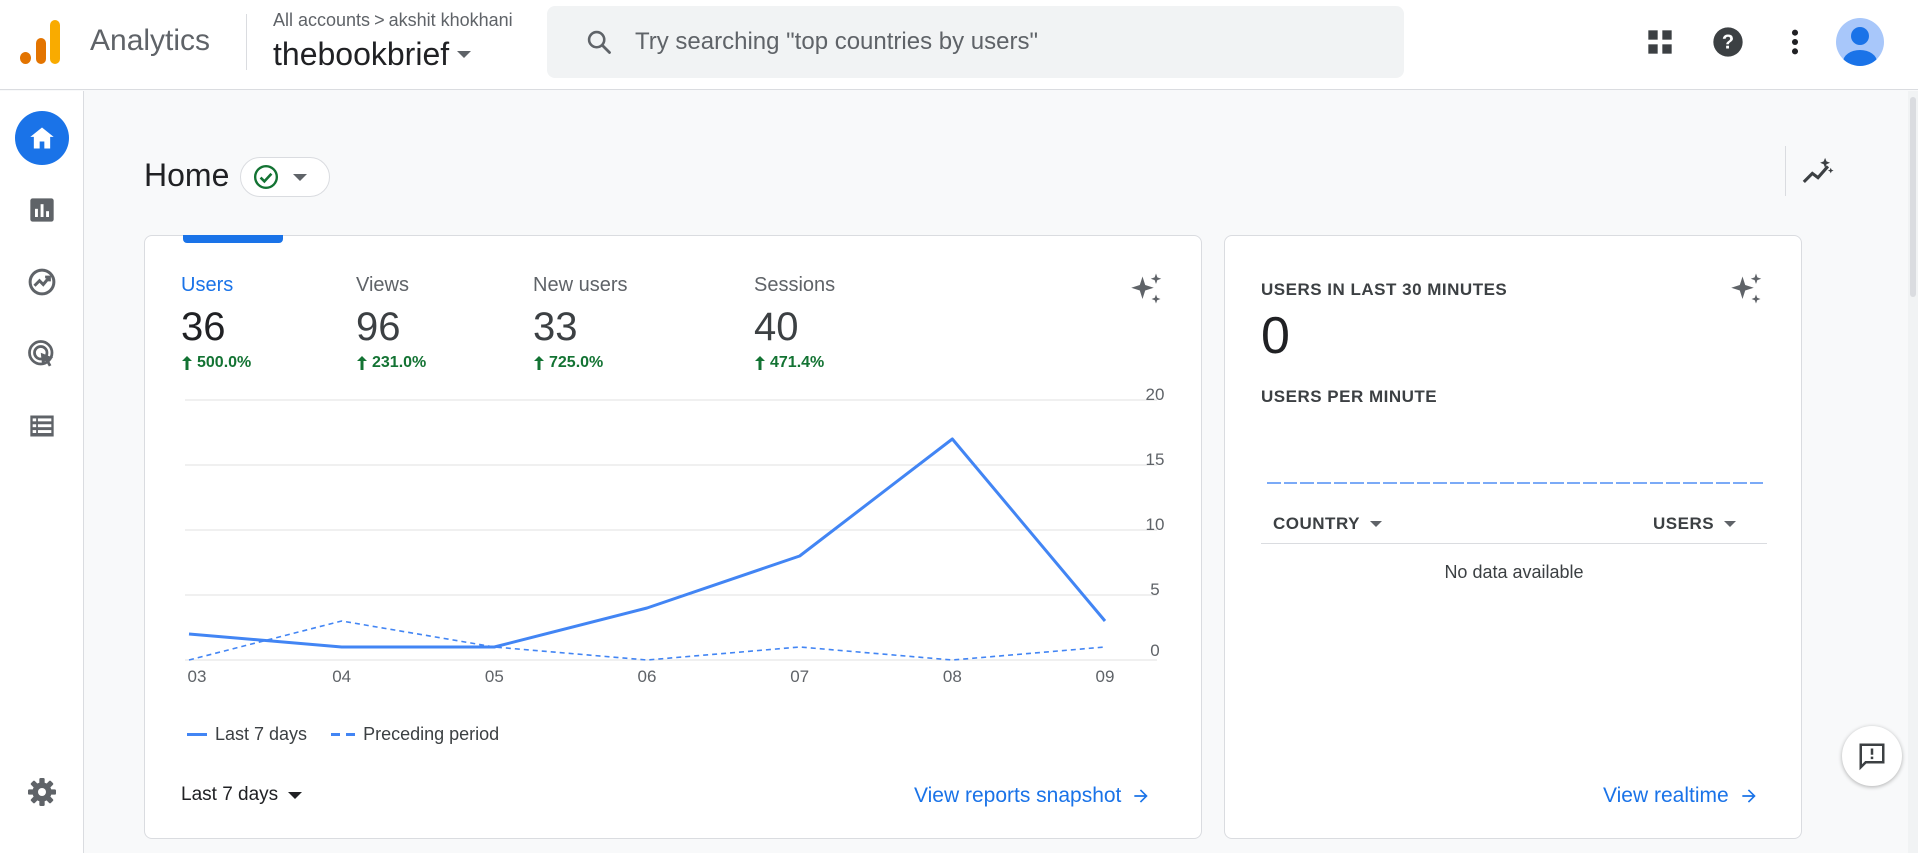 The height and width of the screenshot is (853, 1918). I want to click on nav-explore, so click(42, 282).